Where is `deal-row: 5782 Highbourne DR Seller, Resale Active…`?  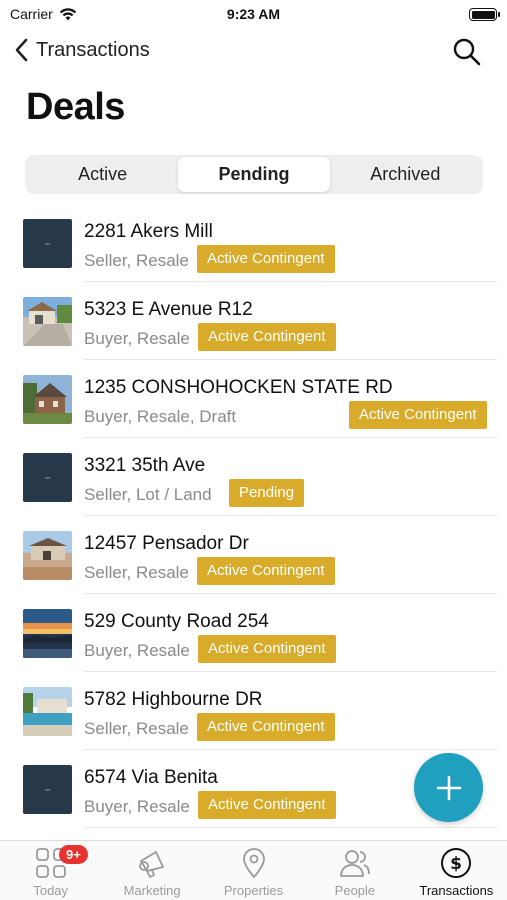
deal-row: 5782 Highbourne DR Seller, Resale Active… is located at coordinates (253, 711).